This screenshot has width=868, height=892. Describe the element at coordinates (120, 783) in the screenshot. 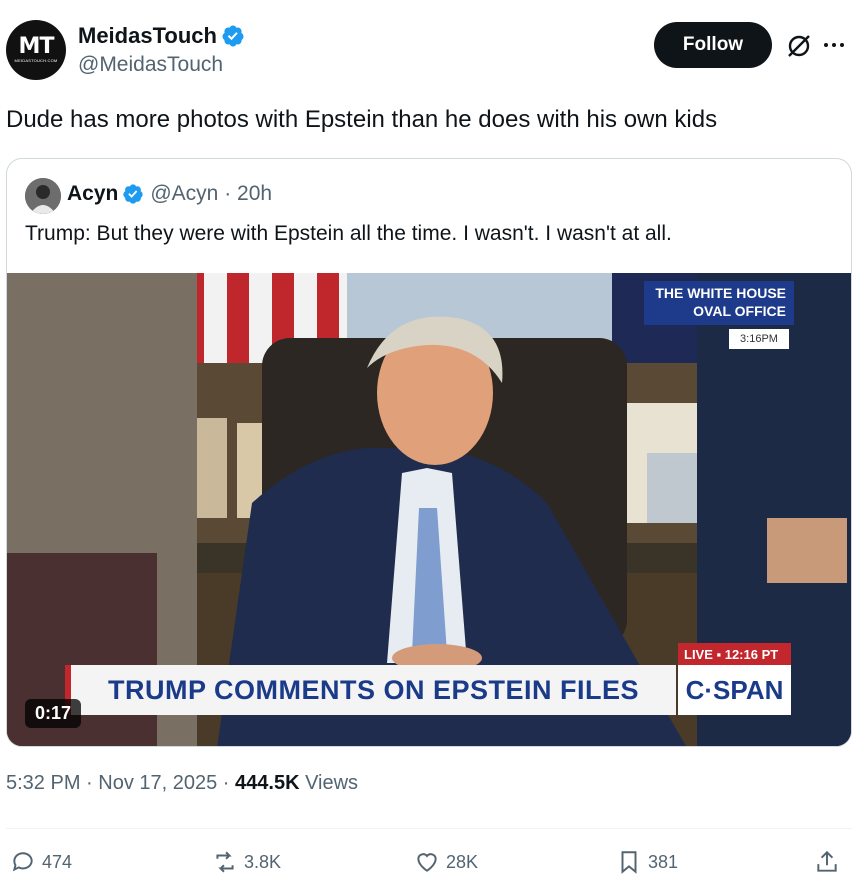

I see `tweet-timestamp: 5:32 PM · Nov 17, 2025 ·` at that location.